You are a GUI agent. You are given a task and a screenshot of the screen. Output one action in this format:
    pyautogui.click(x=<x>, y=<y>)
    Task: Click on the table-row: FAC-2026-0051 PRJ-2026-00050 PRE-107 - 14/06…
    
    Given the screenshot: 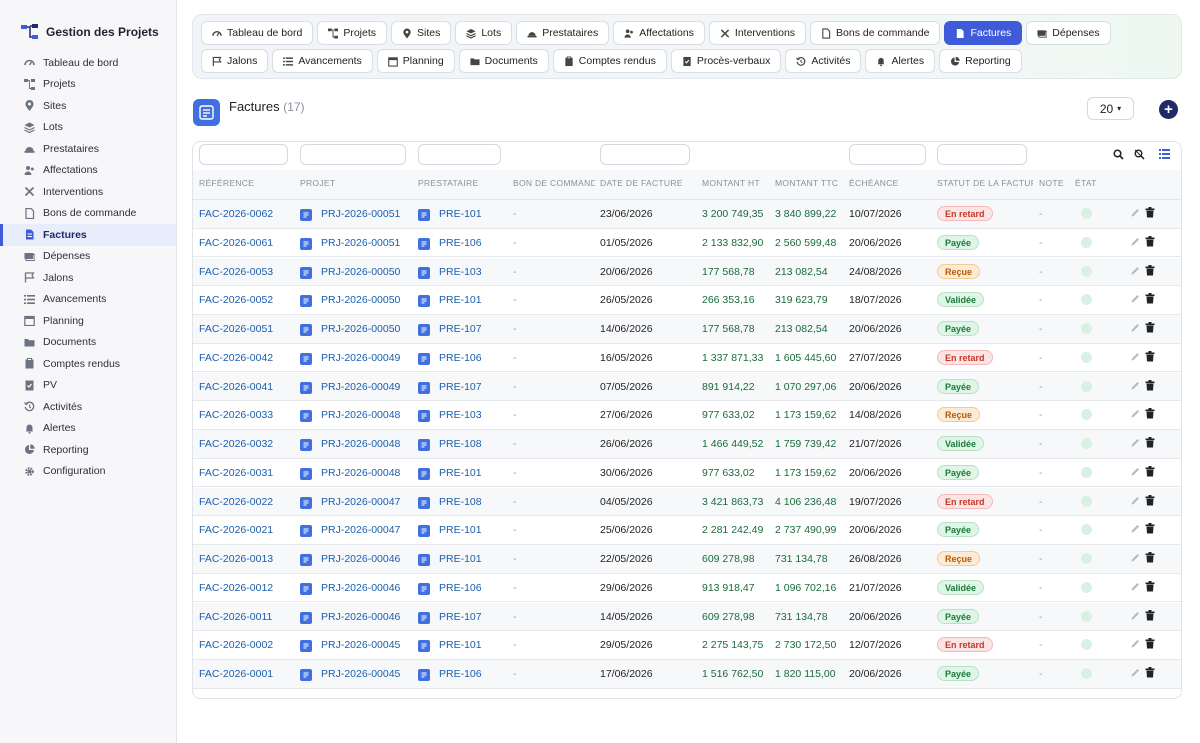 What is the action you would take?
    pyautogui.click(x=687, y=329)
    